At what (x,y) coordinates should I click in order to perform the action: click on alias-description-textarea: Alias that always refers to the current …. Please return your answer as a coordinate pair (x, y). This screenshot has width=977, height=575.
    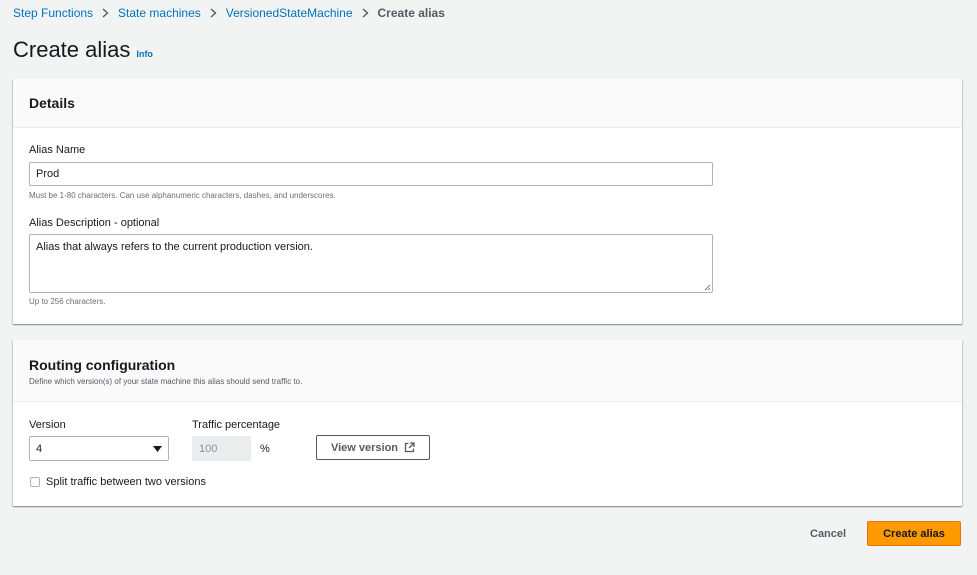
    Looking at the image, I should click on (371, 263).